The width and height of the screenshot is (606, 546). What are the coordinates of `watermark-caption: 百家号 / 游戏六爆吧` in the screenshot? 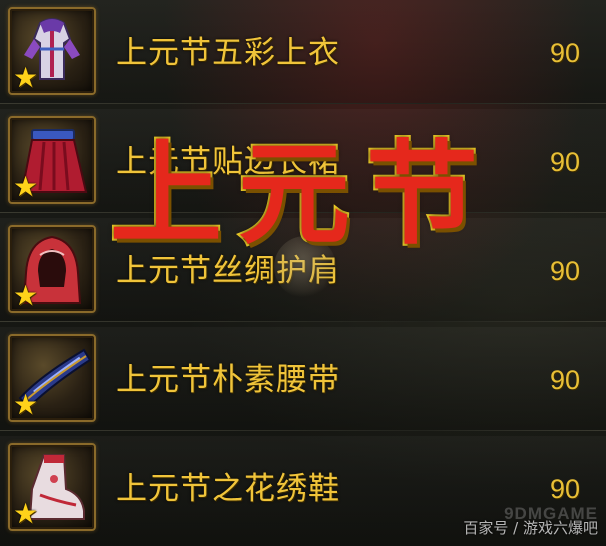 It's located at (530, 528).